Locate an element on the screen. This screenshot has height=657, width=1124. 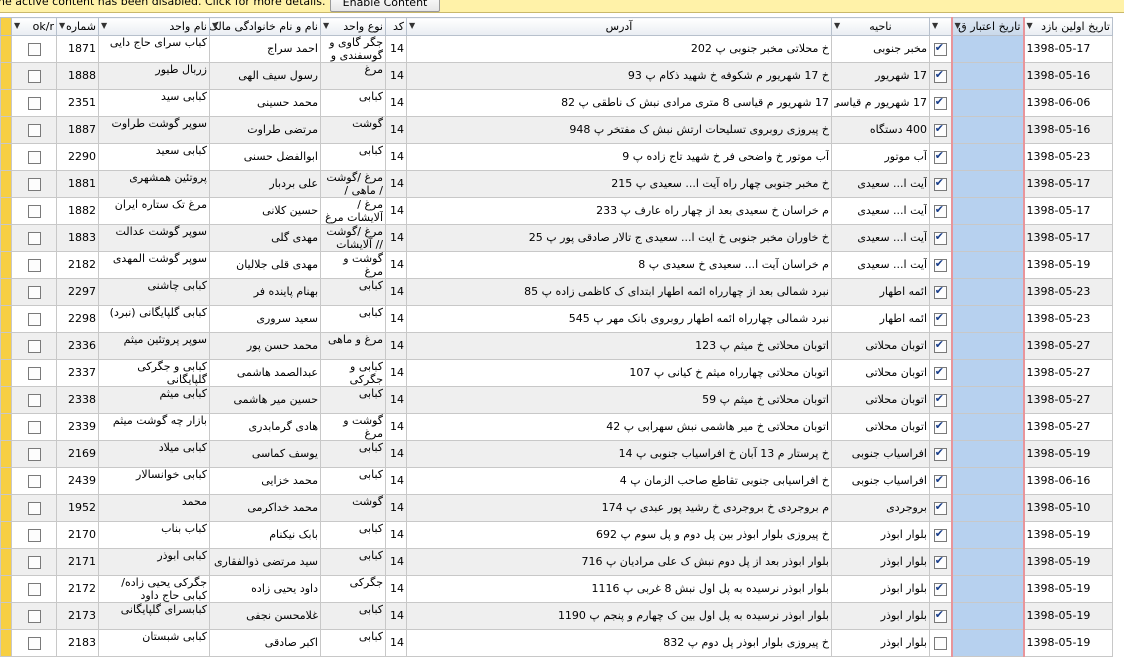
unit-type-cell: جگرکی is located at coordinates (353, 589).